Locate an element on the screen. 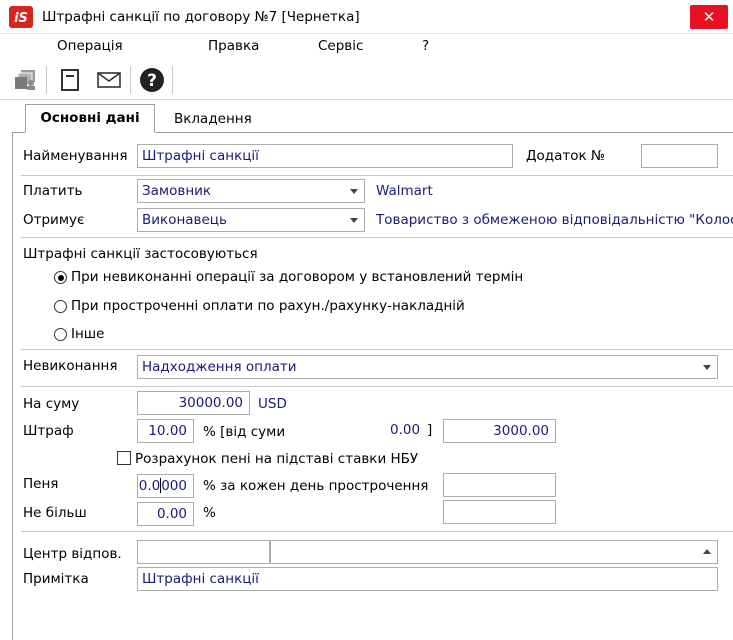 This screenshot has width=733, height=640. app-logo-icon: iS is located at coordinates (21, 17).